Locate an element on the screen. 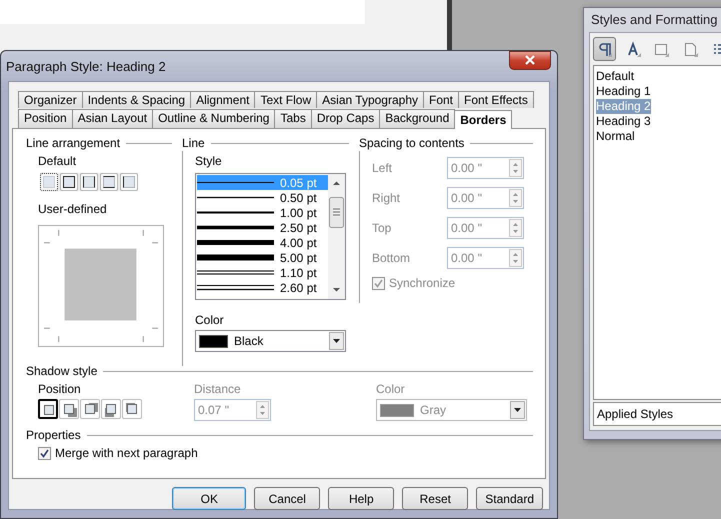  tab: Borders is located at coordinates (483, 119).